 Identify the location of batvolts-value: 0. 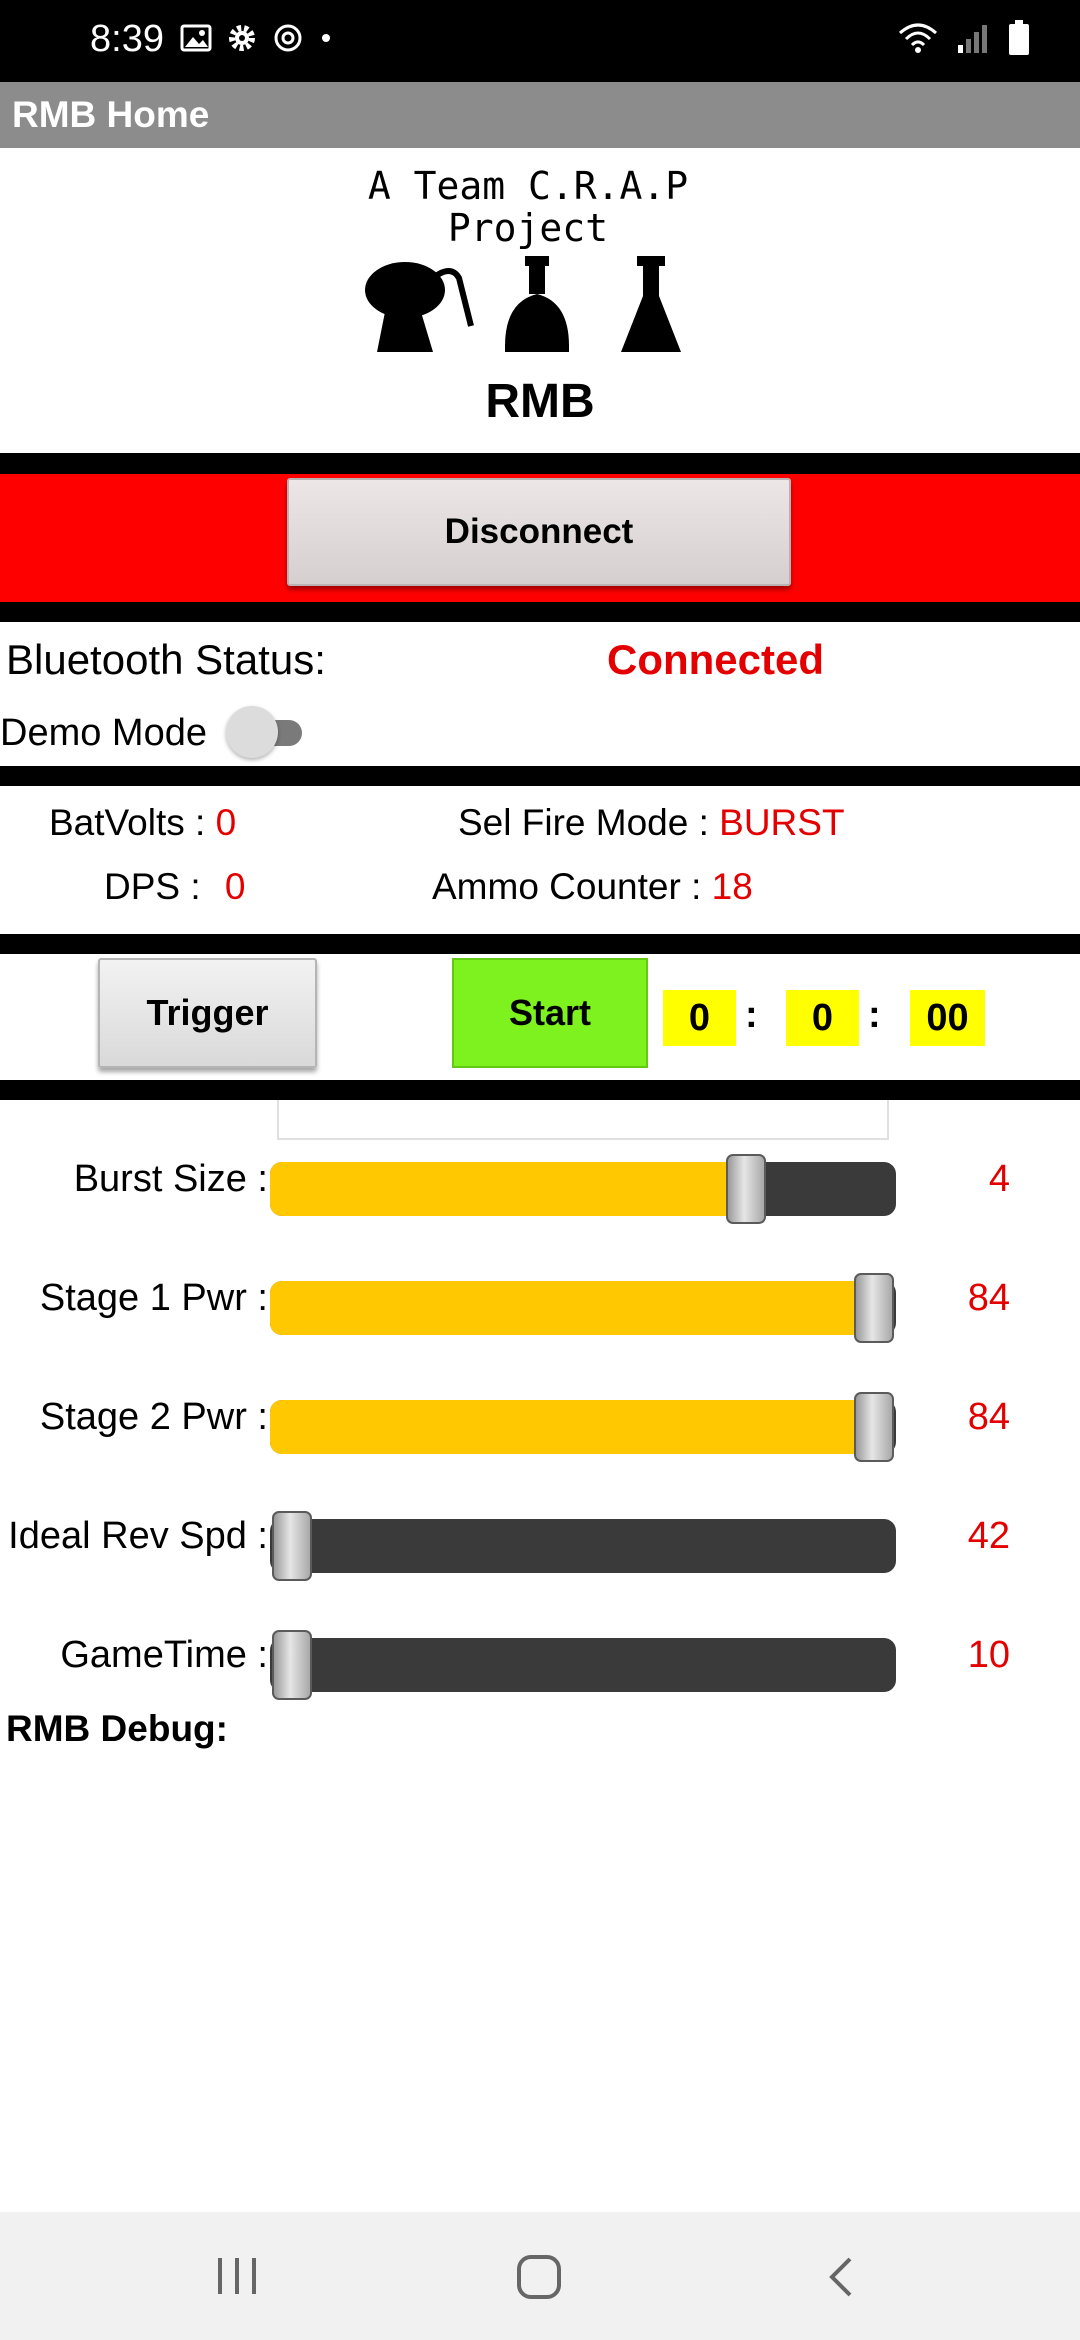
(226, 822).